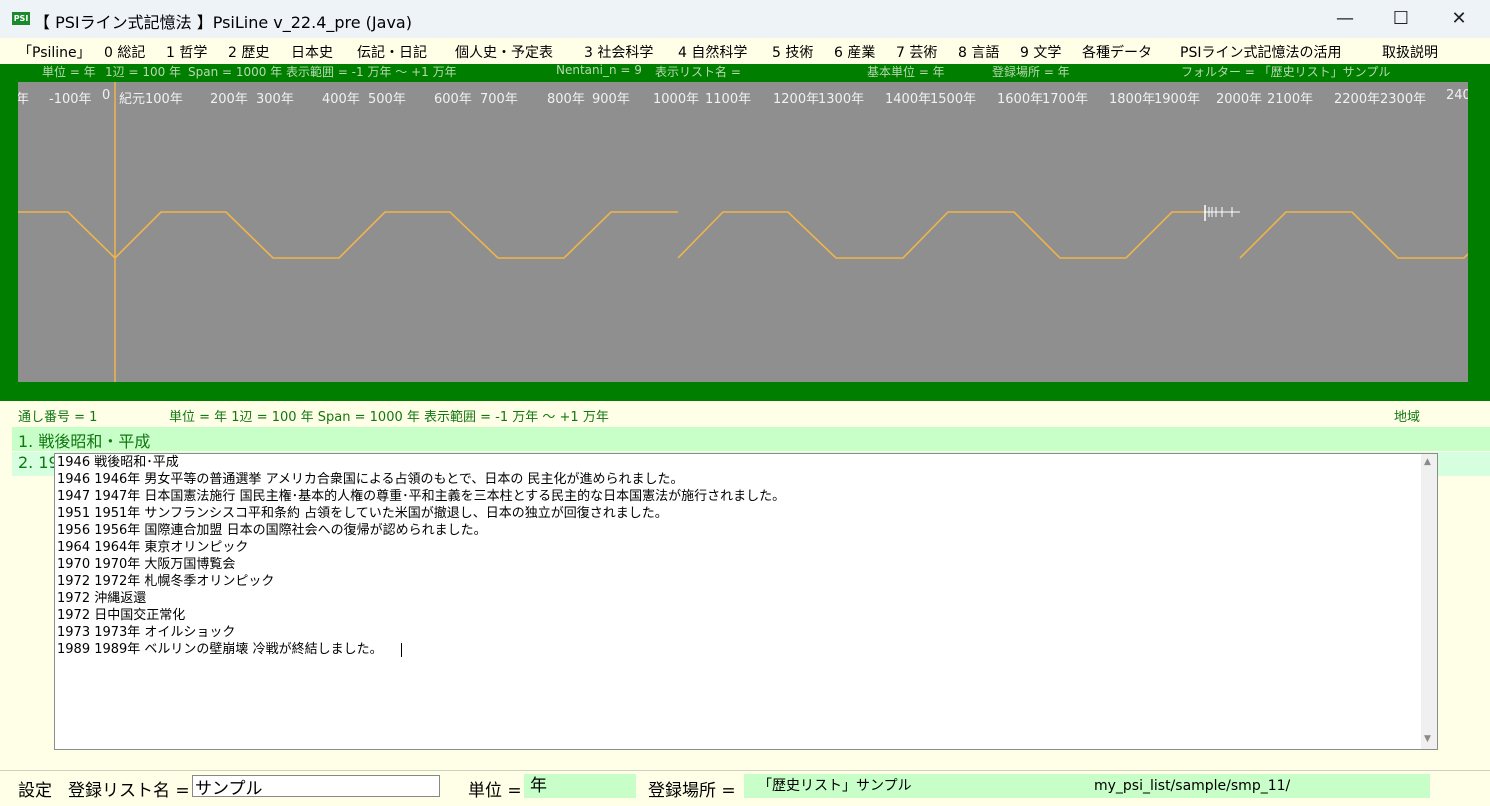  I want to click on tl-range: 表示範囲 = -1 万年 ～ +1 万年, so click(371, 72).